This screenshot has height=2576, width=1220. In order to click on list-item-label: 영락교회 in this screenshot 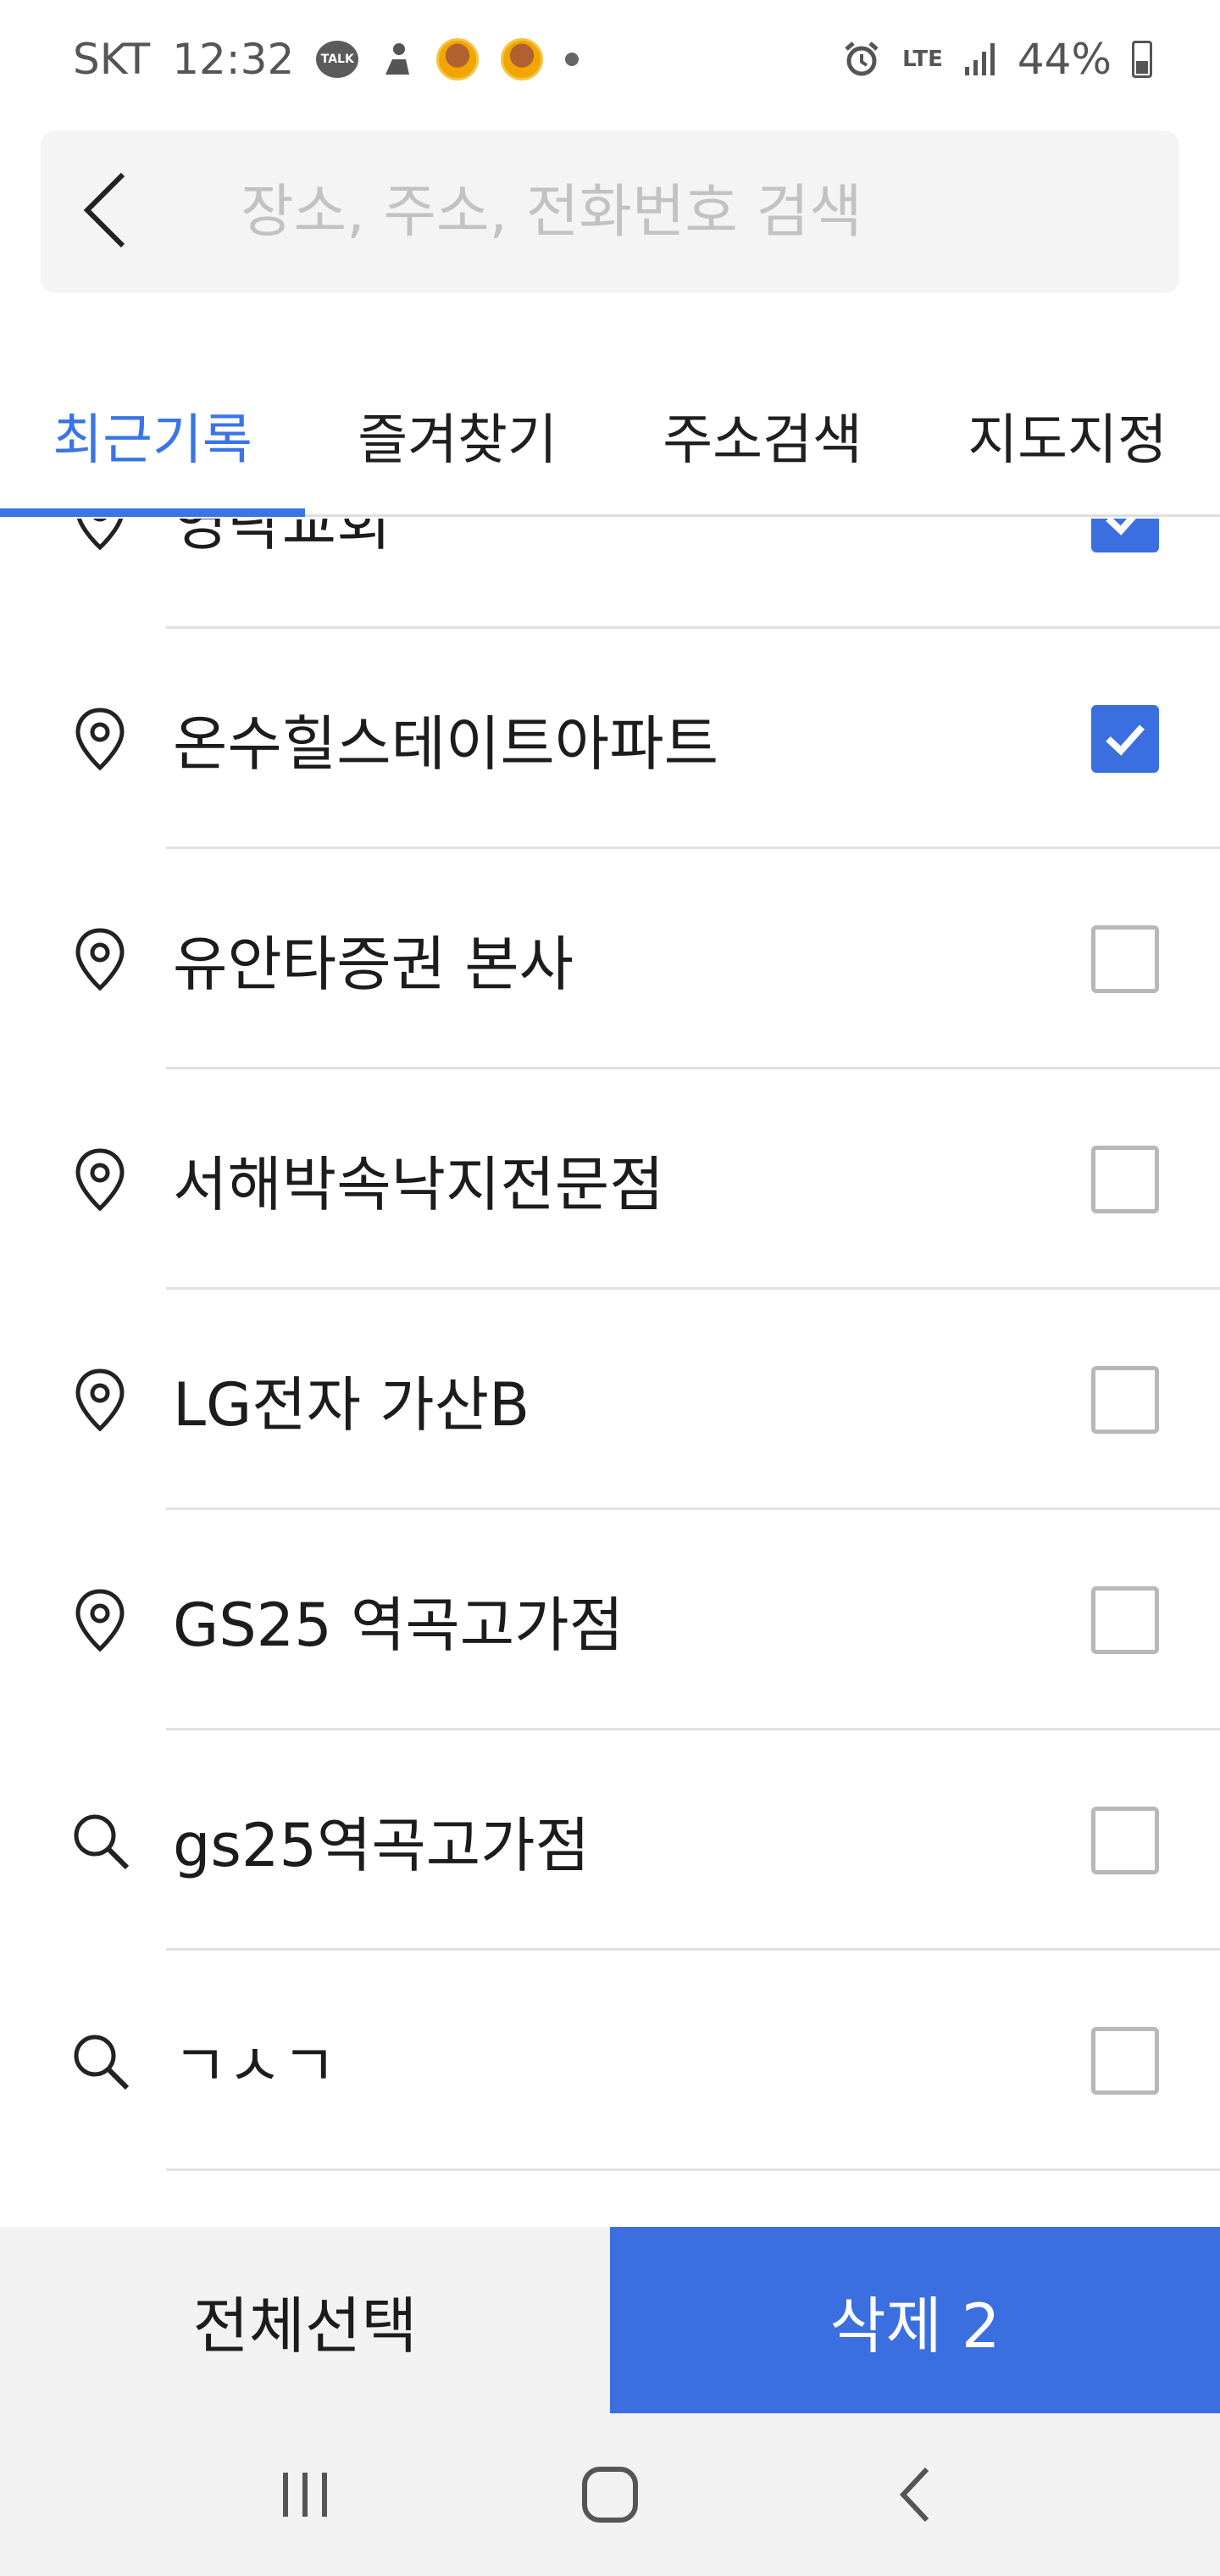, I will do `click(282, 538)`.